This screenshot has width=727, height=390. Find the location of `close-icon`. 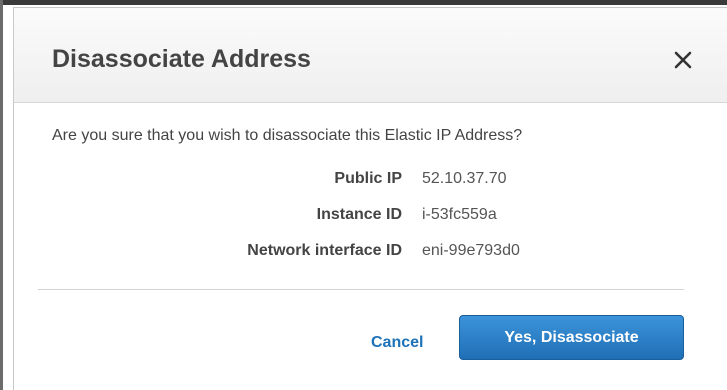

close-icon is located at coordinates (683, 60).